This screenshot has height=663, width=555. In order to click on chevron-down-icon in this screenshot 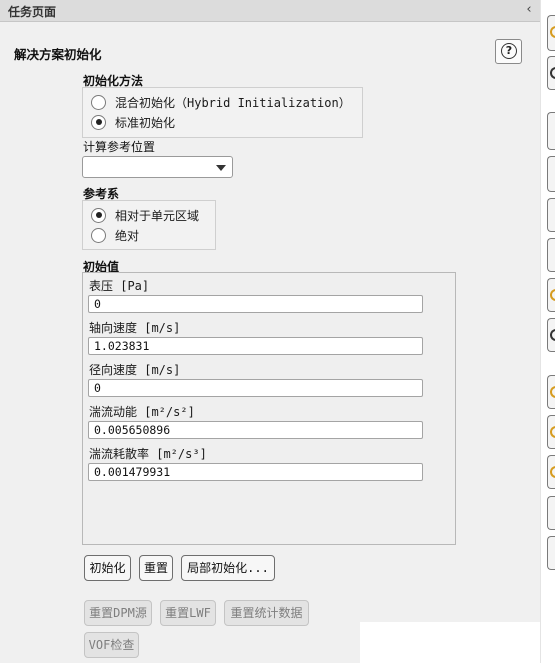, I will do `click(221, 168)`.